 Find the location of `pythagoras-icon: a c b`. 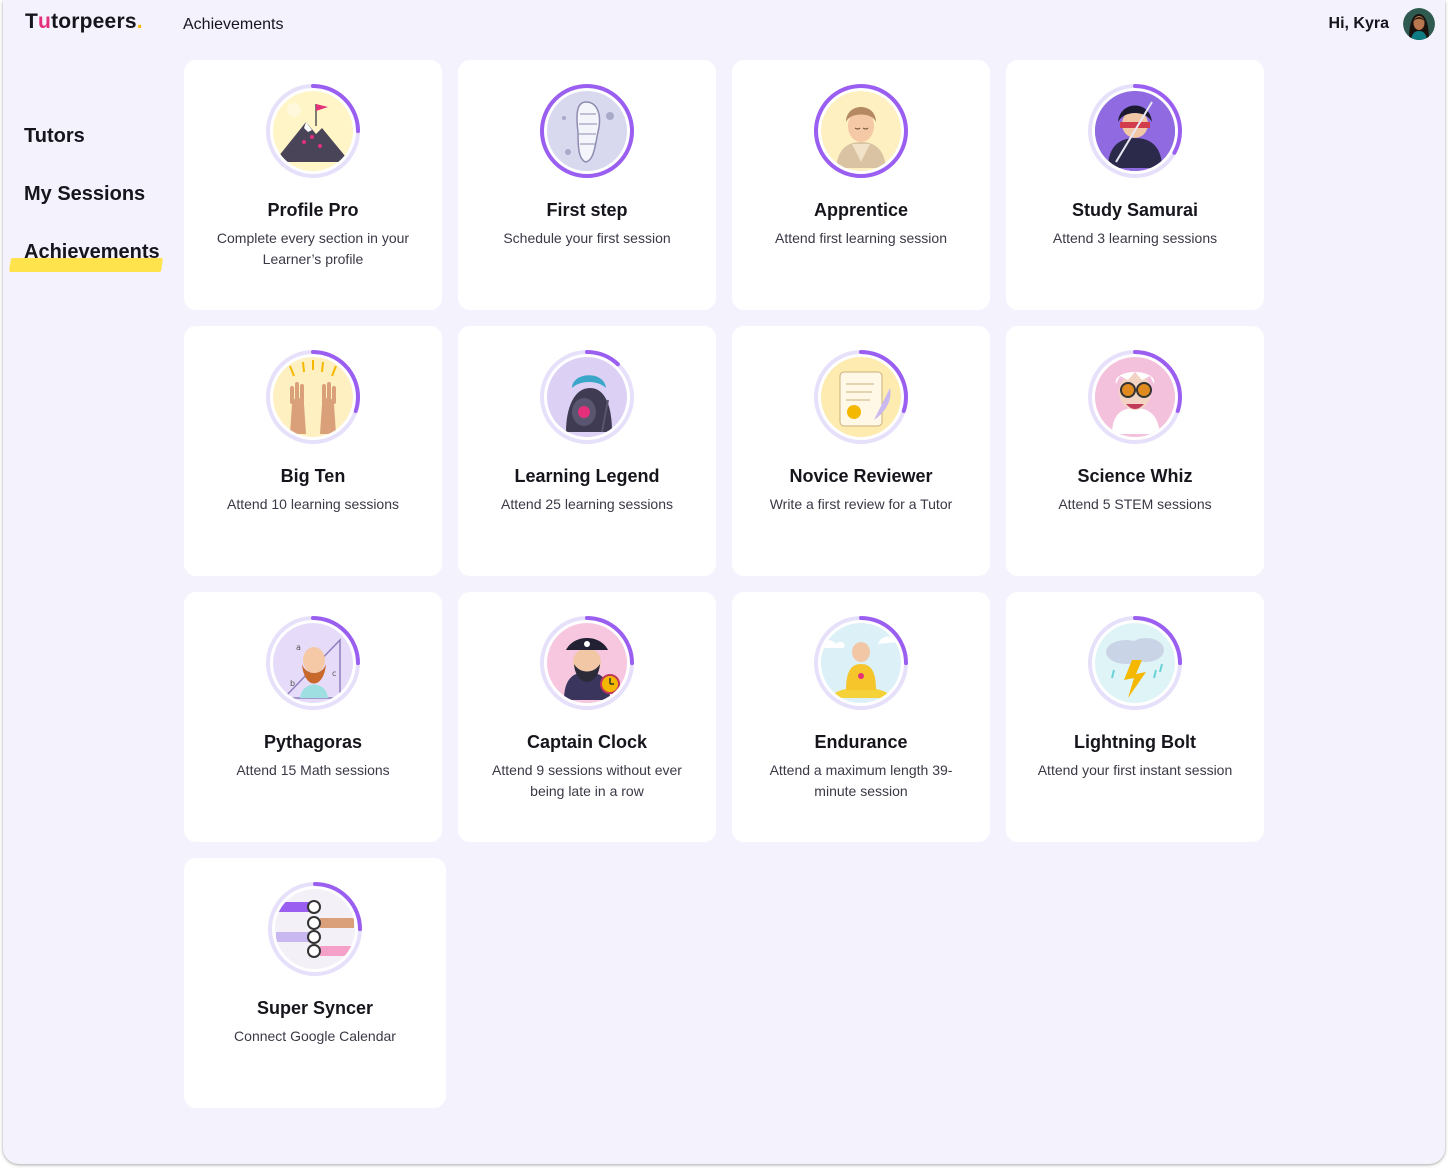

pythagoras-icon: a c b is located at coordinates (313, 663).